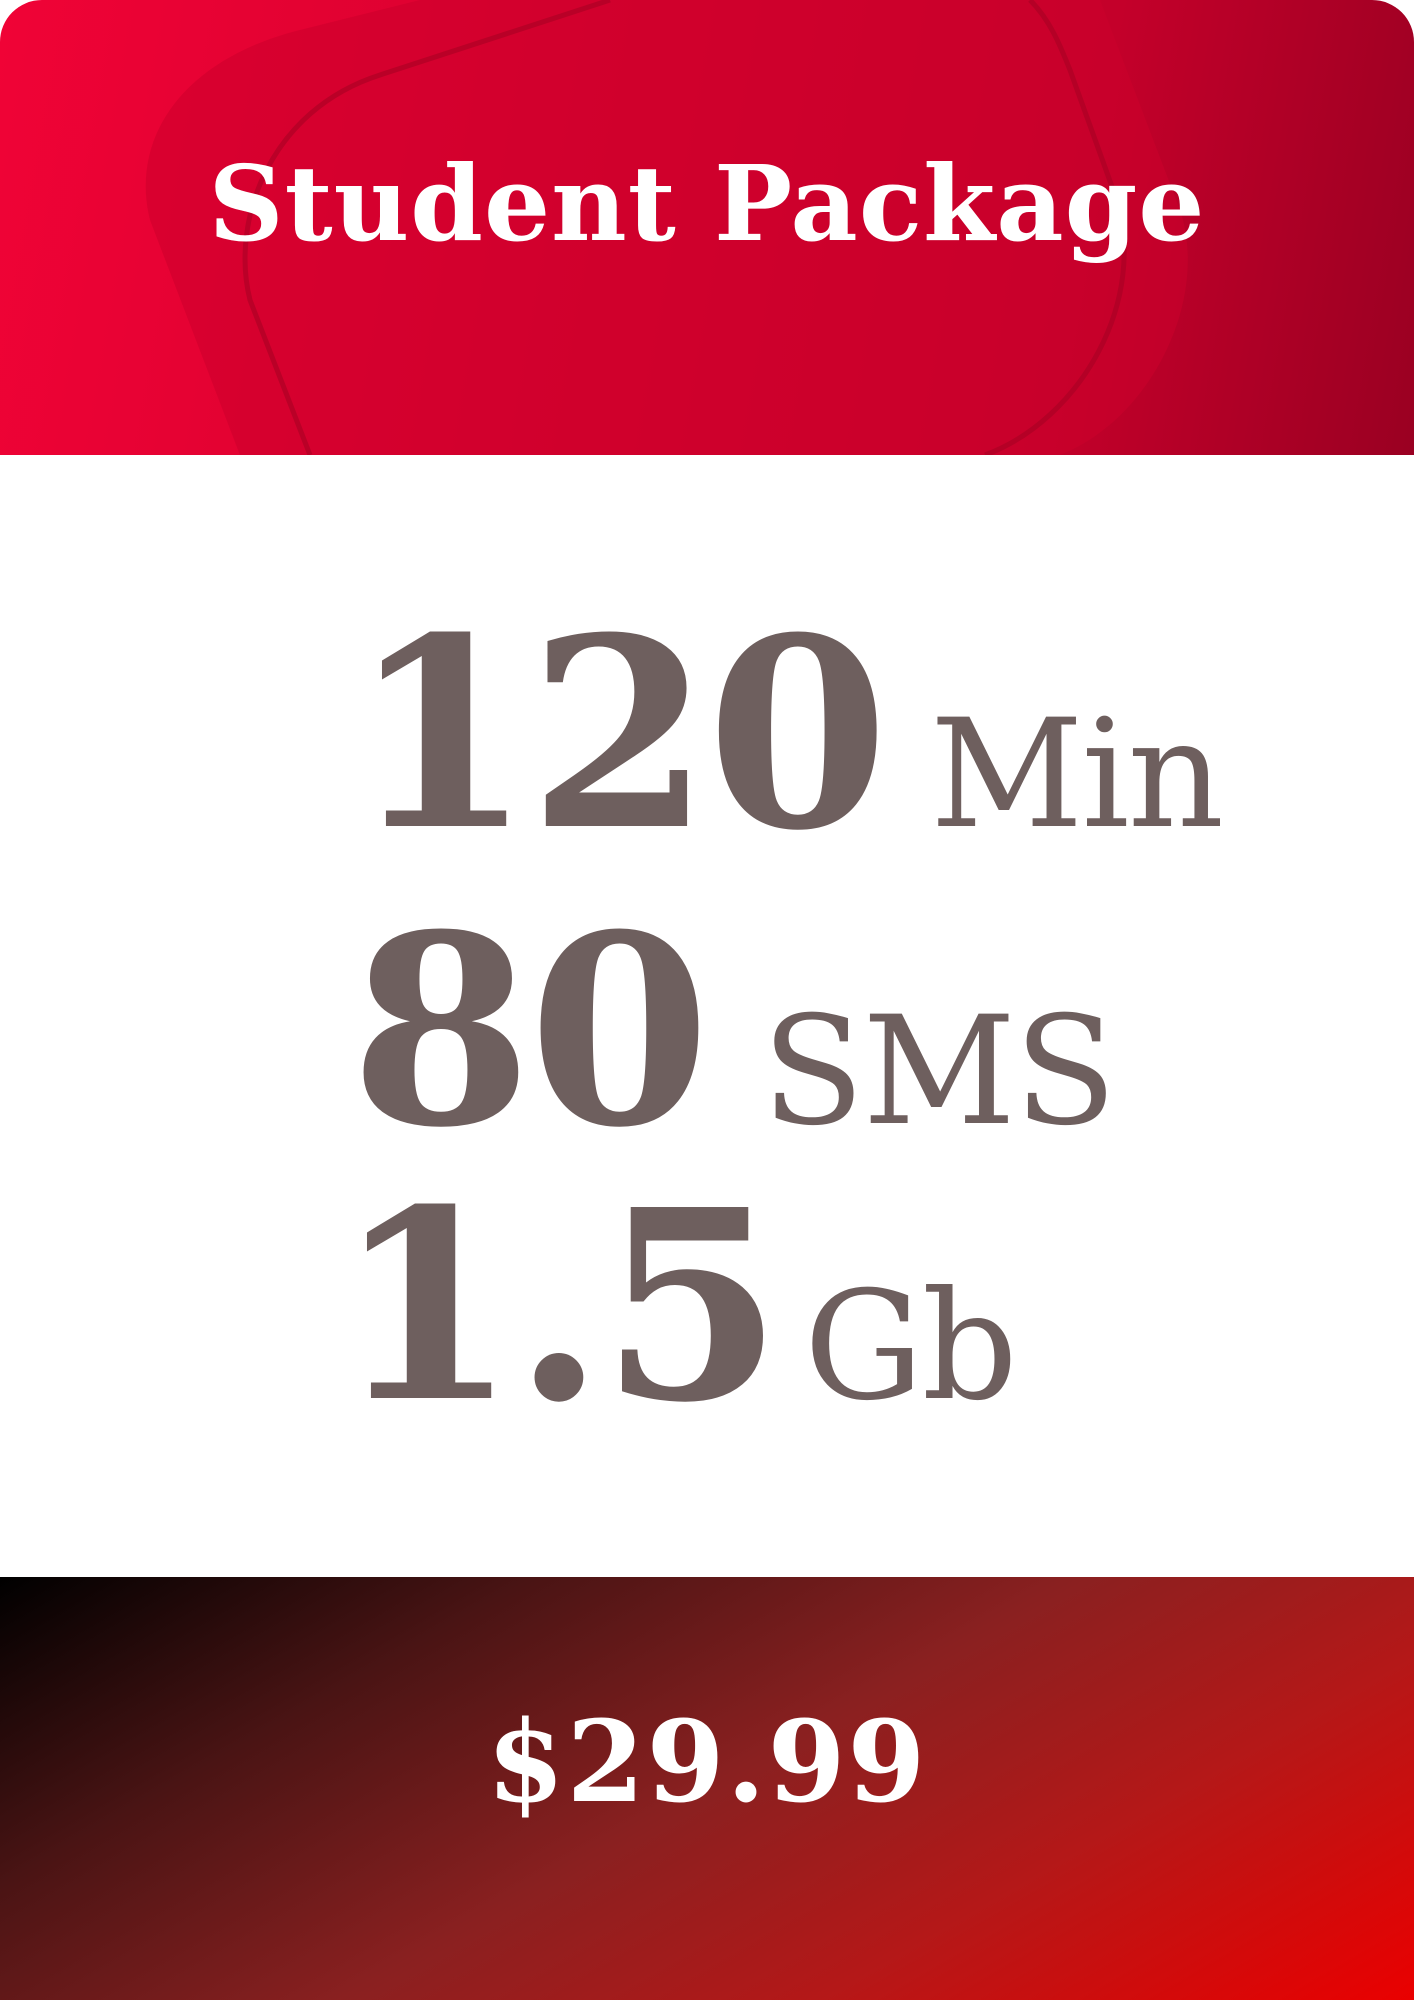 The width and height of the screenshot is (1414, 2000). Describe the element at coordinates (910, 1347) in the screenshot. I see `data-unit: Gb` at that location.